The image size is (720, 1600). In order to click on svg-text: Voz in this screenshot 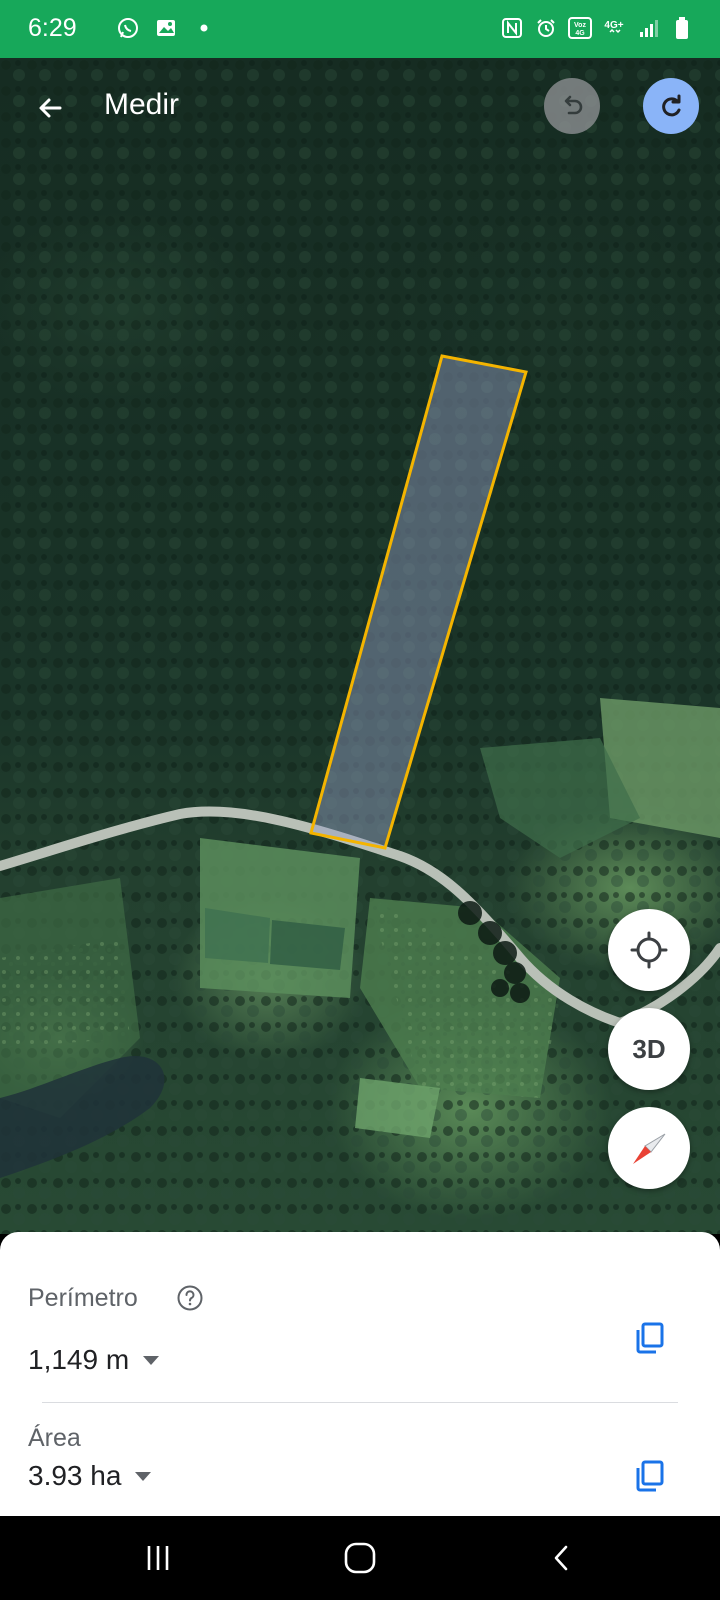, I will do `click(580, 25)`.